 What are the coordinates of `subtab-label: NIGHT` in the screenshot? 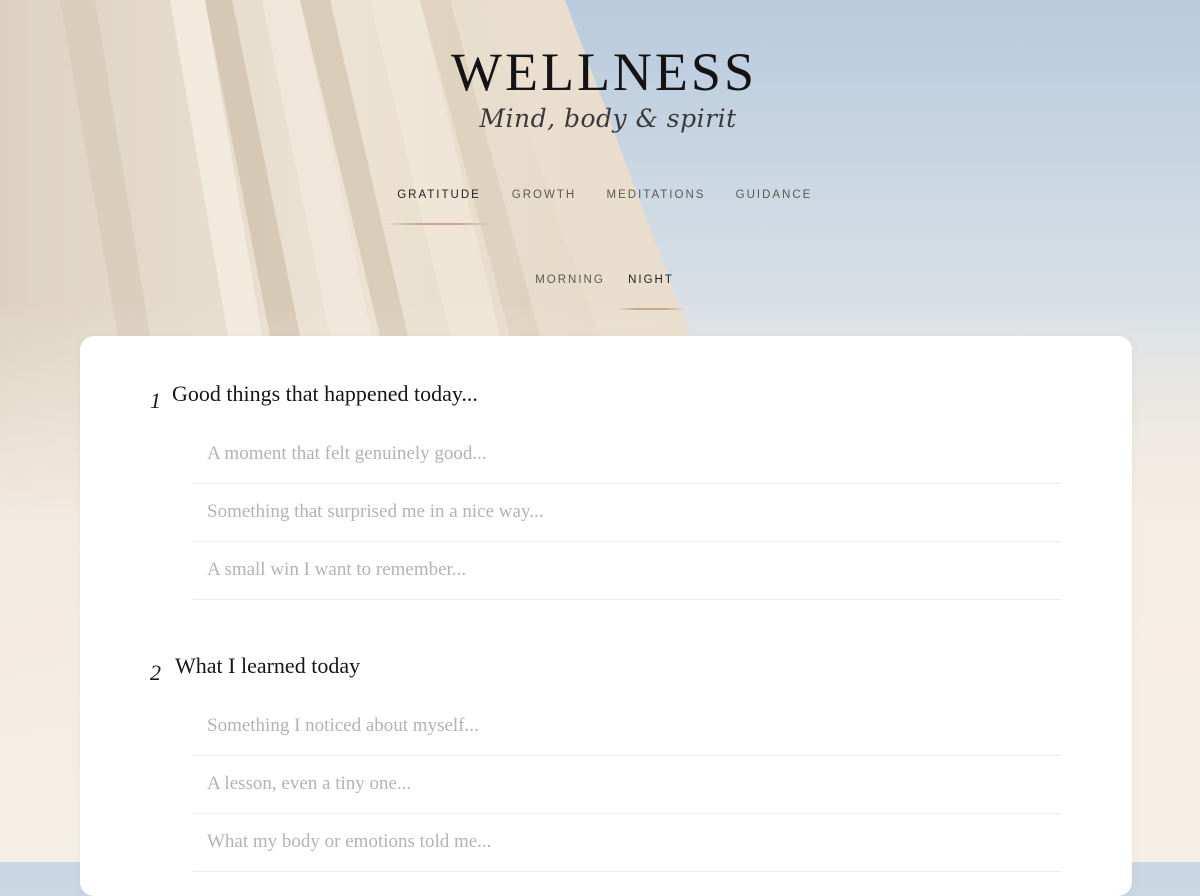 It's located at (651, 280).